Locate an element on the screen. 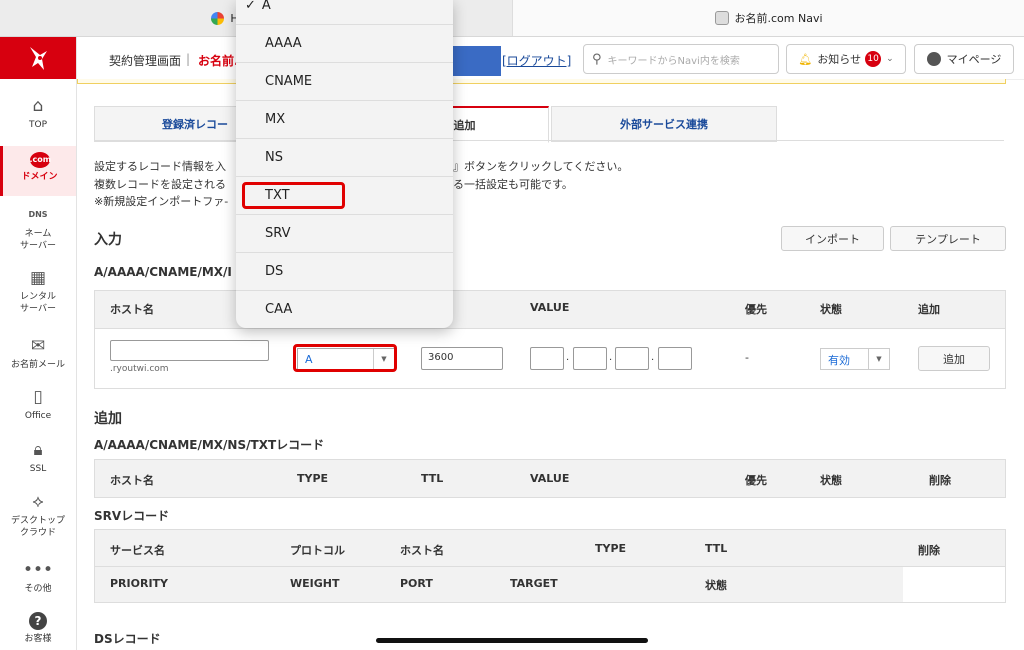  logo-mascot-icon is located at coordinates (38, 58).